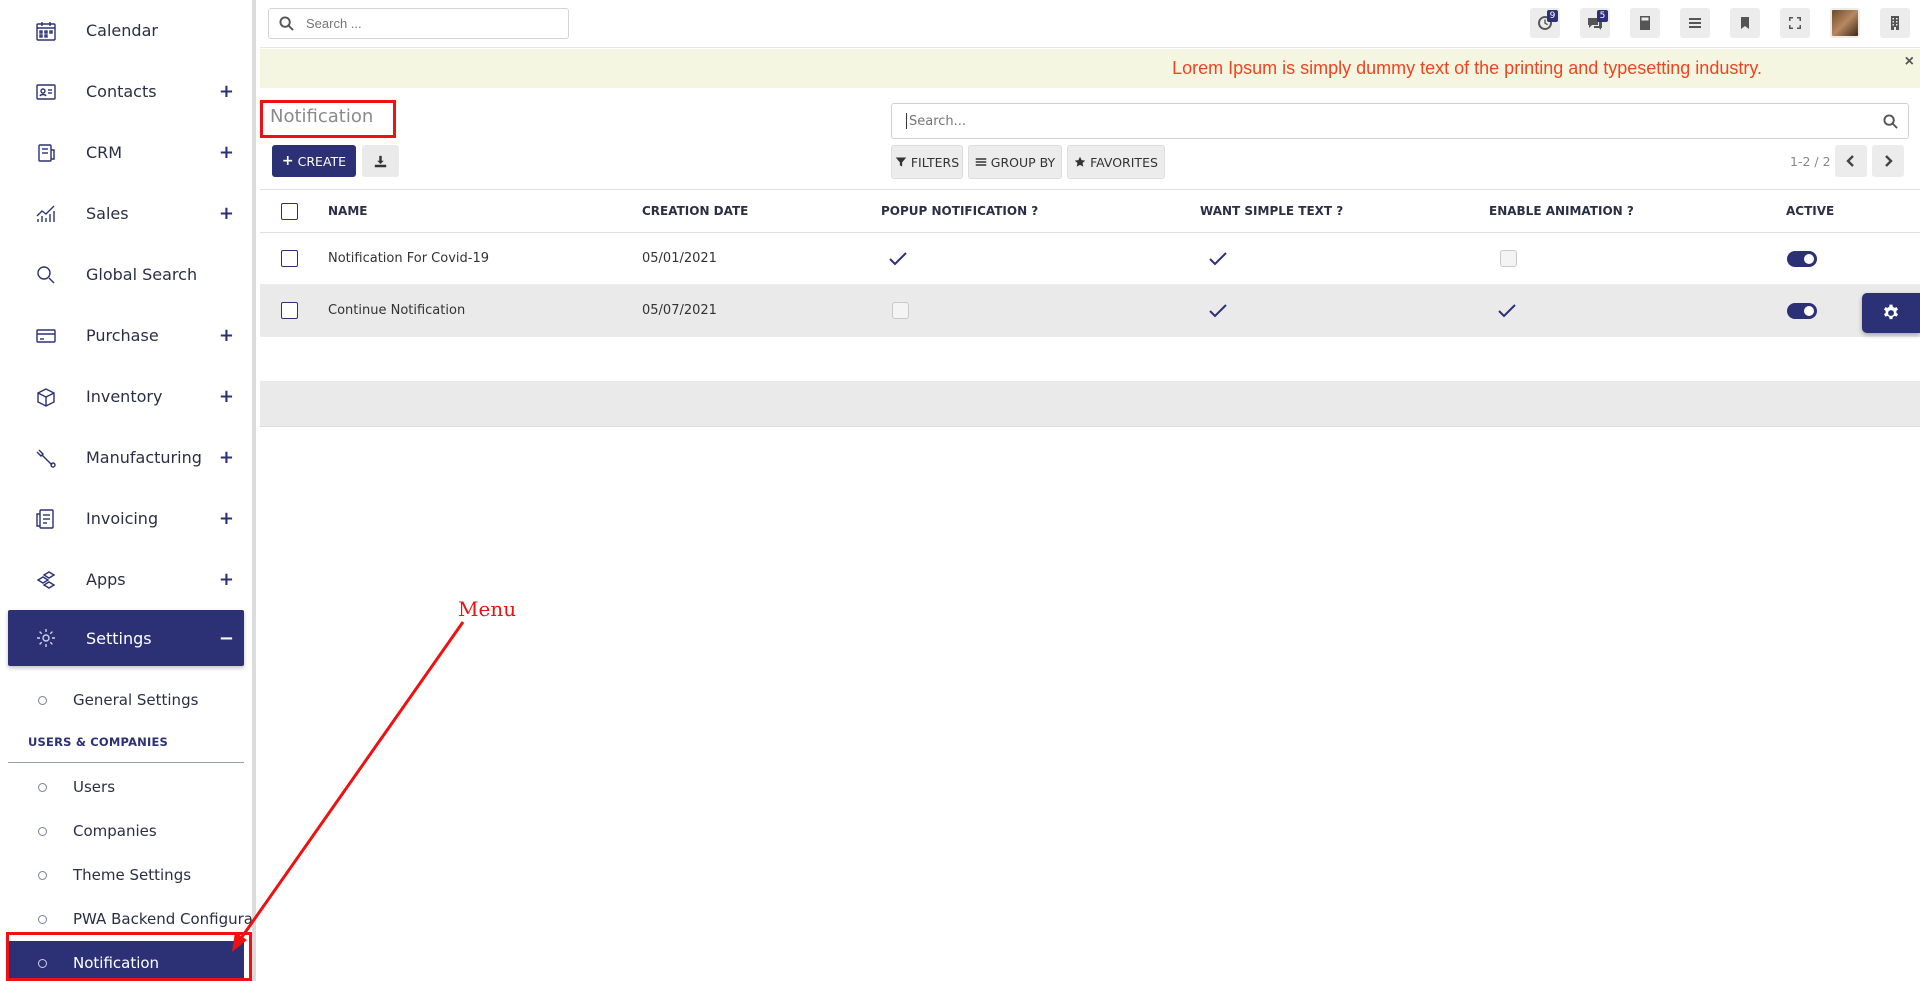  I want to click on apps-icon, so click(46, 580).